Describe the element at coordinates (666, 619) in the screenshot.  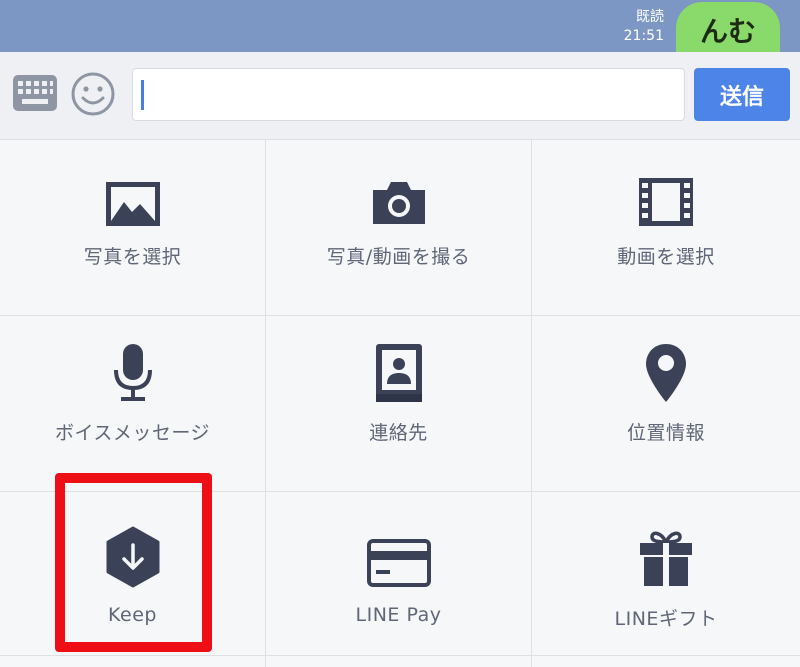
I see `menu-item-label: LINEギフト` at that location.